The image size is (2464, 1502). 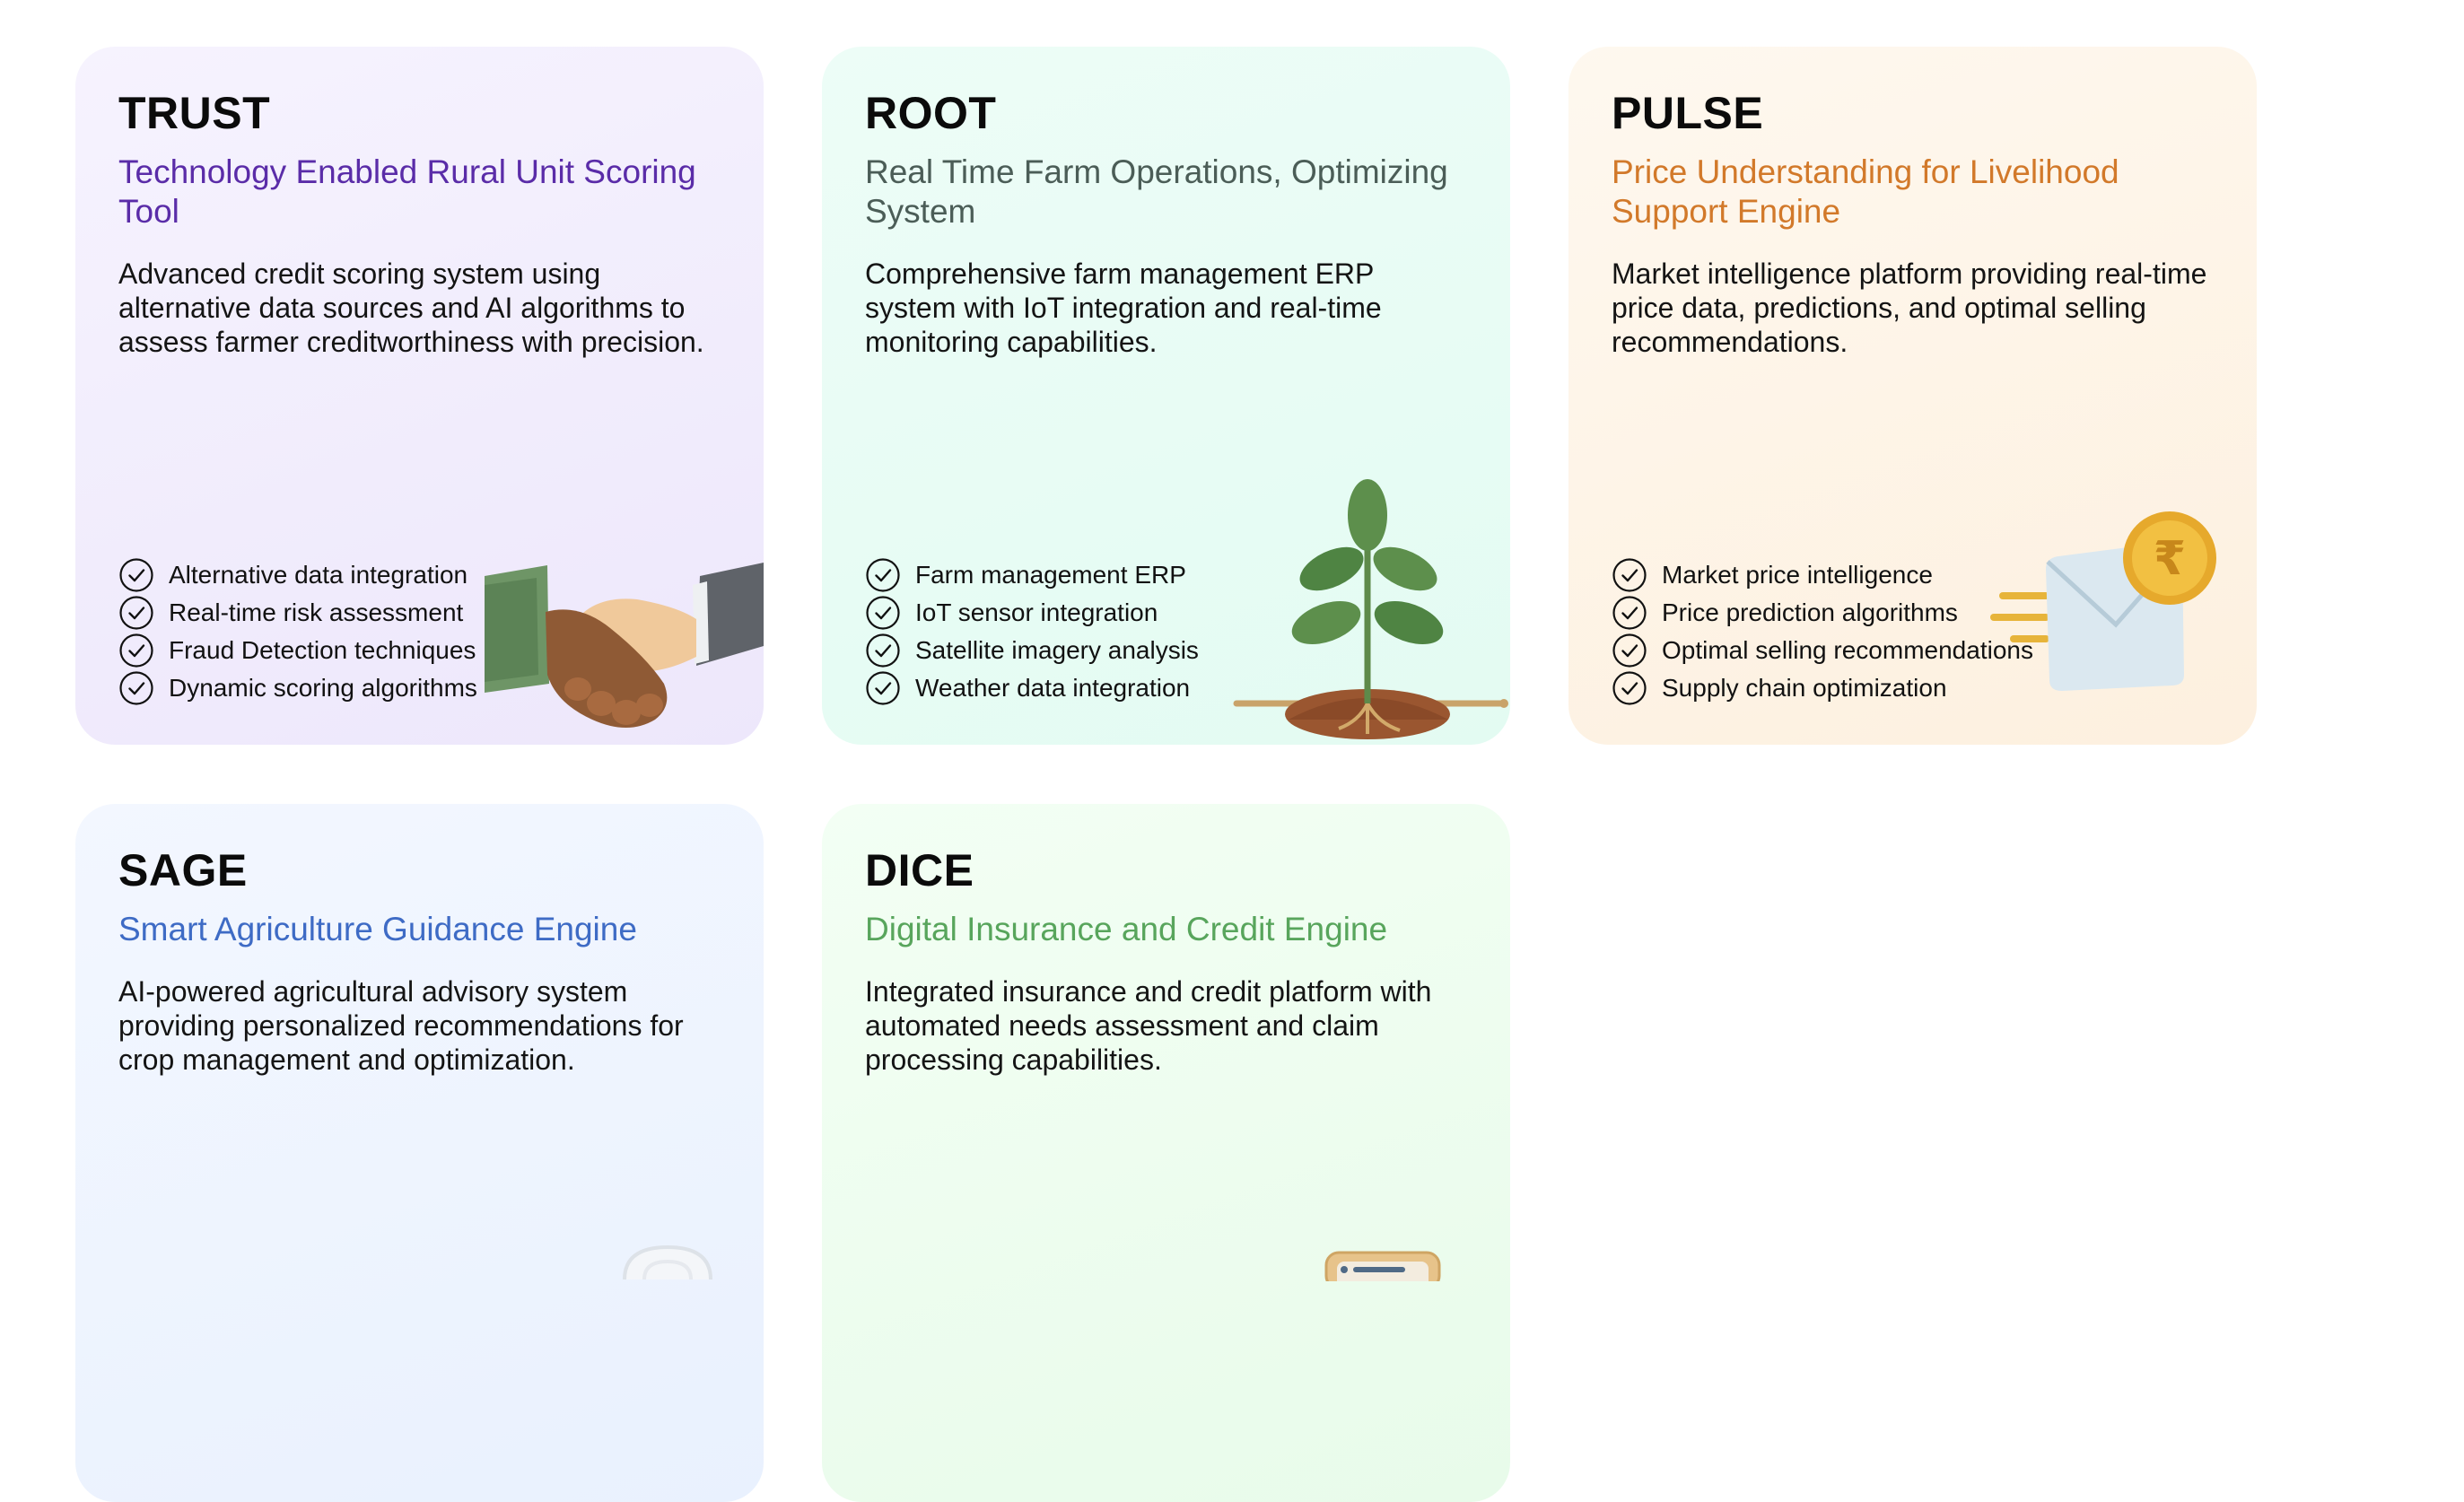 I want to click on card-title: PULSE, so click(x=1688, y=113).